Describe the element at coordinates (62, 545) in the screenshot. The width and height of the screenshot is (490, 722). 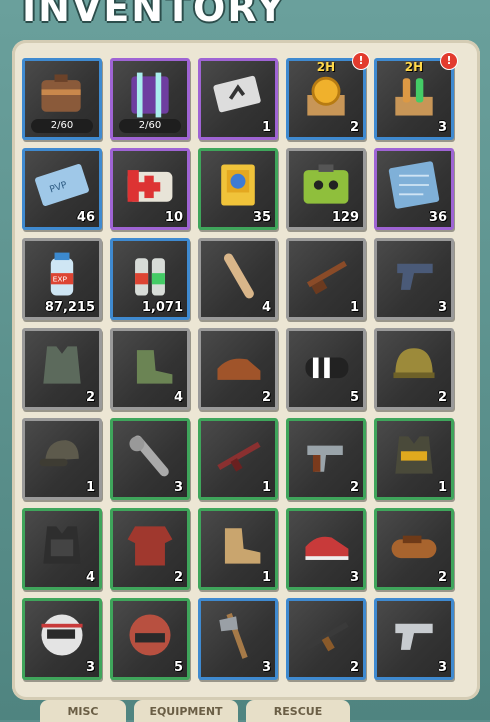
I see `armor-vest-icon` at that location.